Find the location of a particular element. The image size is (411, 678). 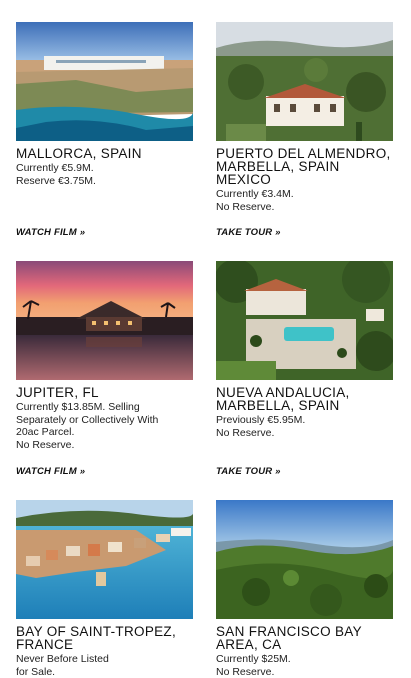

listing-photo-jupiter is located at coordinates (104, 320).